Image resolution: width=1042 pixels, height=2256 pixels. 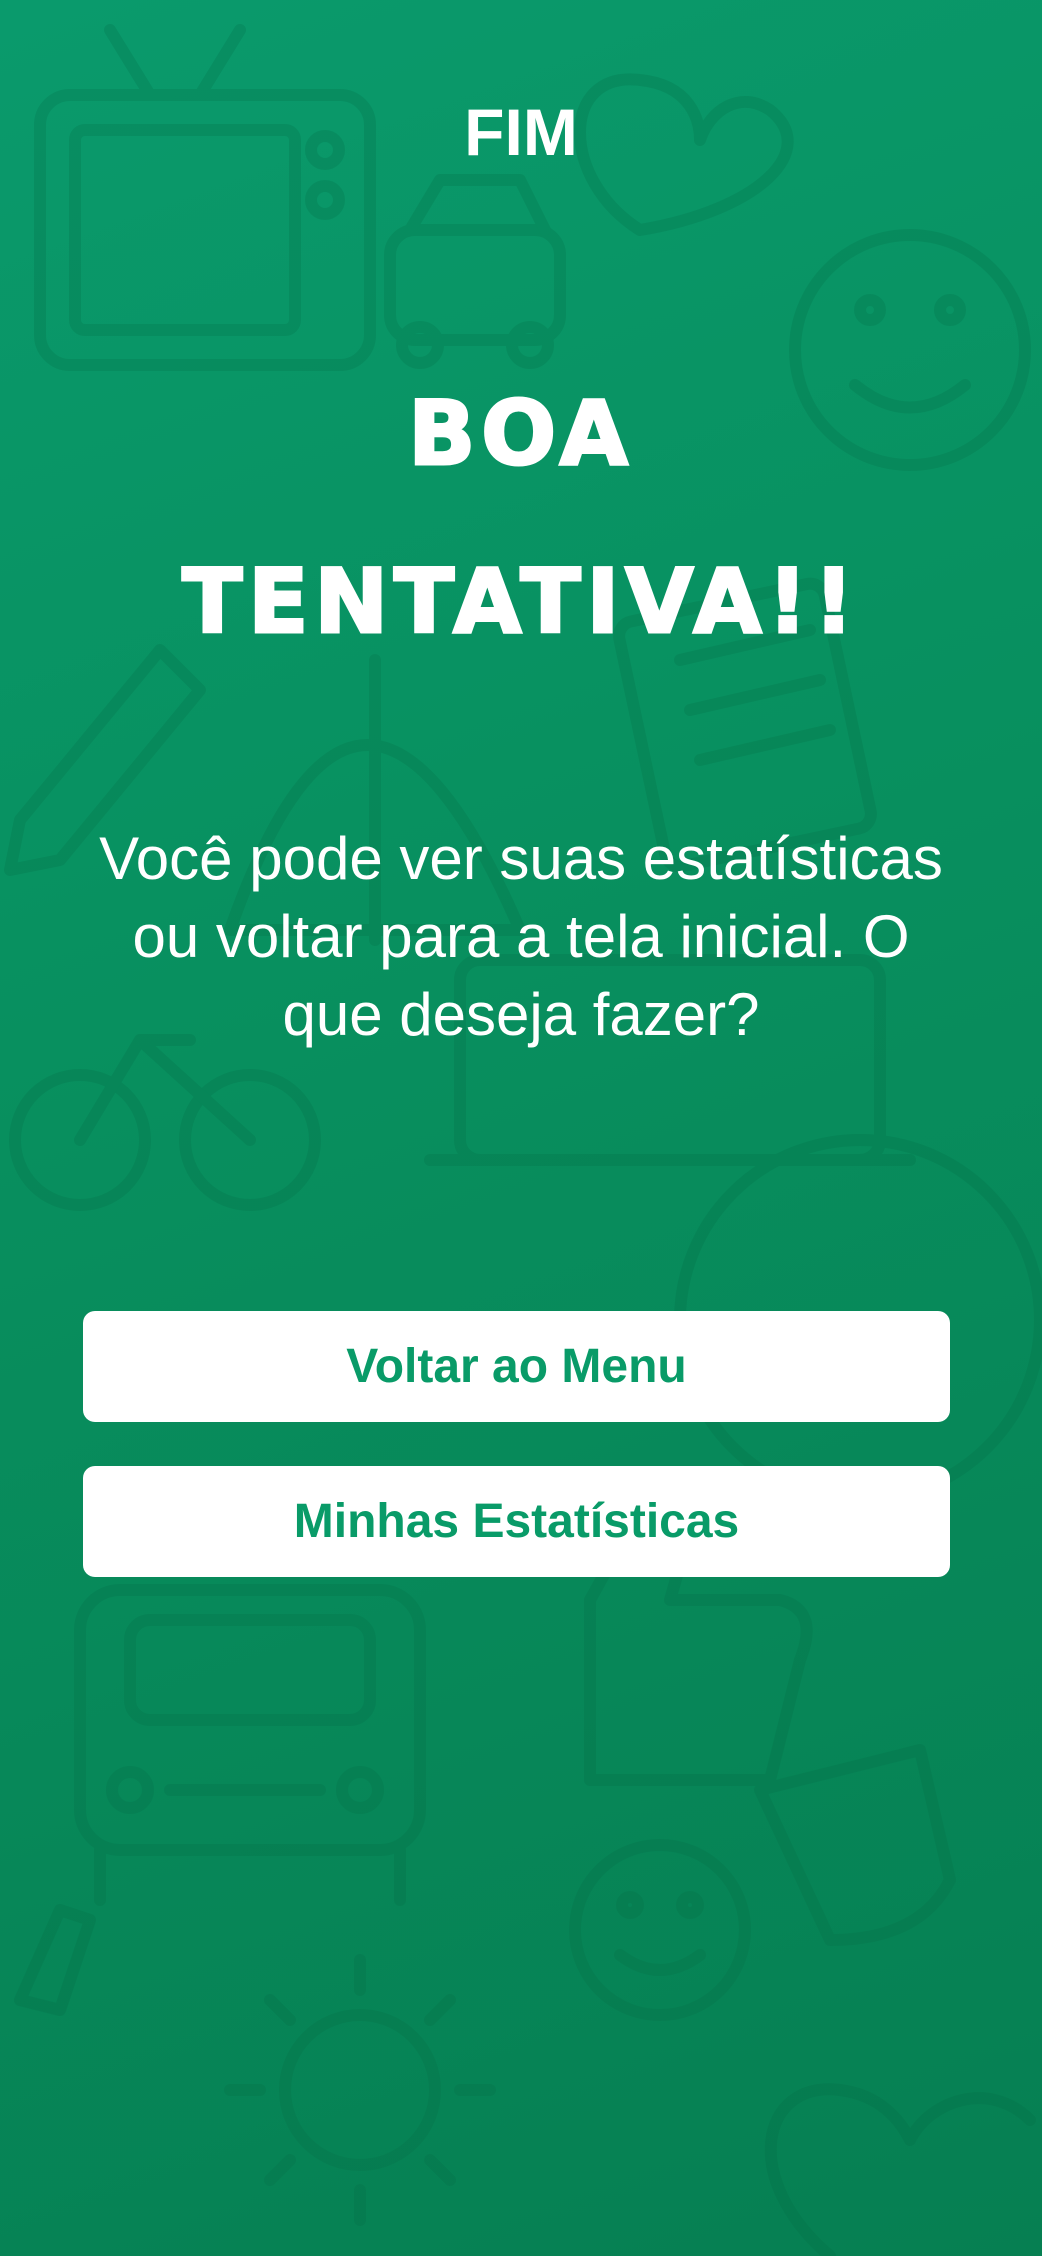 What do you see at coordinates (250, 1745) in the screenshot?
I see `car-bottom-icon` at bounding box center [250, 1745].